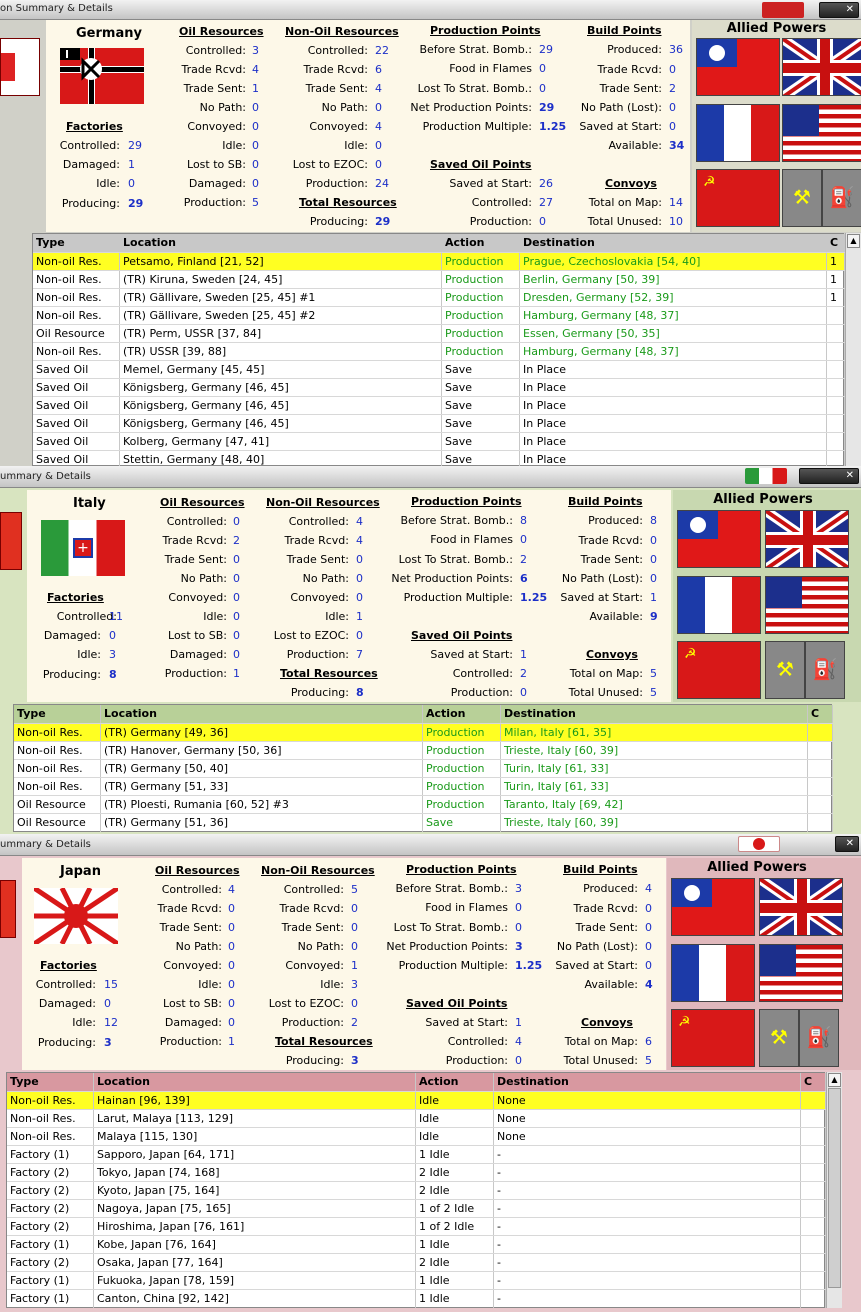  Describe the element at coordinates (615, 520) in the screenshot. I see `label: Produced:` at that location.